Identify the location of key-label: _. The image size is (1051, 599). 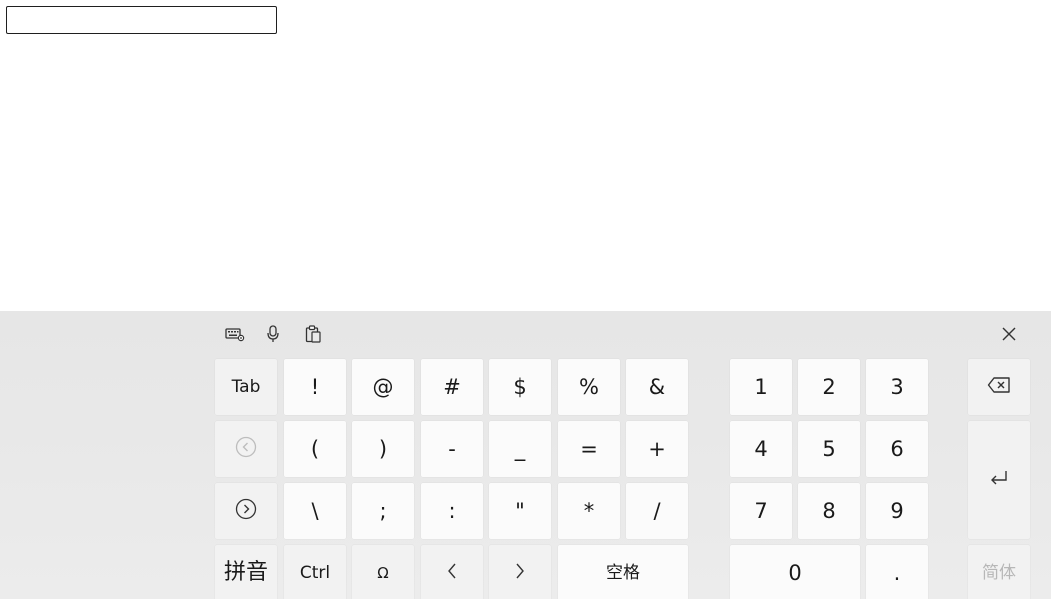
(520, 448).